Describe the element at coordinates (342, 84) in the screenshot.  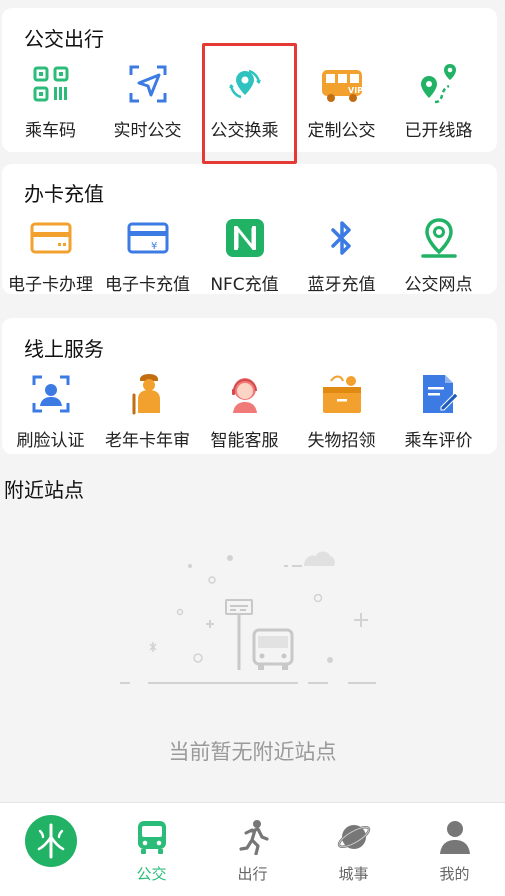
I see `vip-bus-icon: VIP` at that location.